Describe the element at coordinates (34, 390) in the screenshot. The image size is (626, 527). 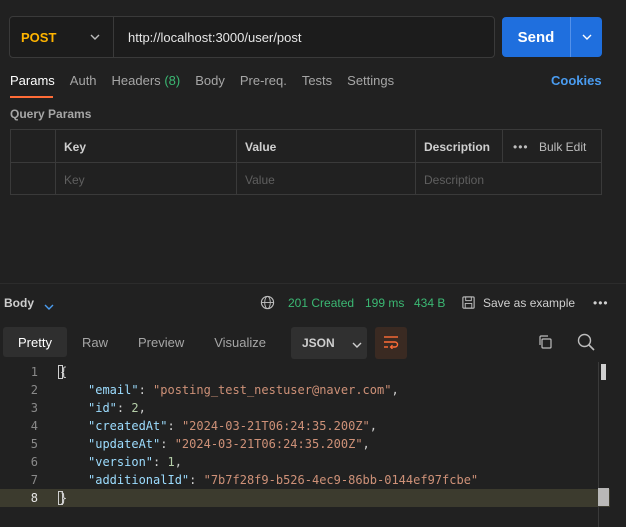
I see `line-number: 2` at that location.